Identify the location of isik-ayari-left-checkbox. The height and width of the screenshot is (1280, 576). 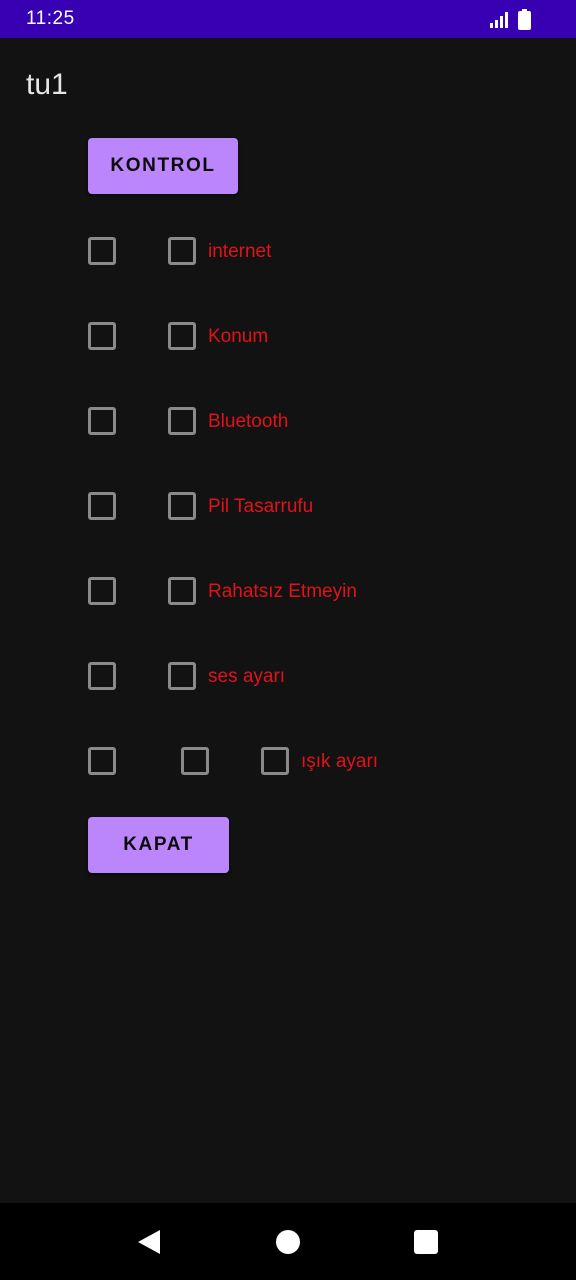
(102, 761).